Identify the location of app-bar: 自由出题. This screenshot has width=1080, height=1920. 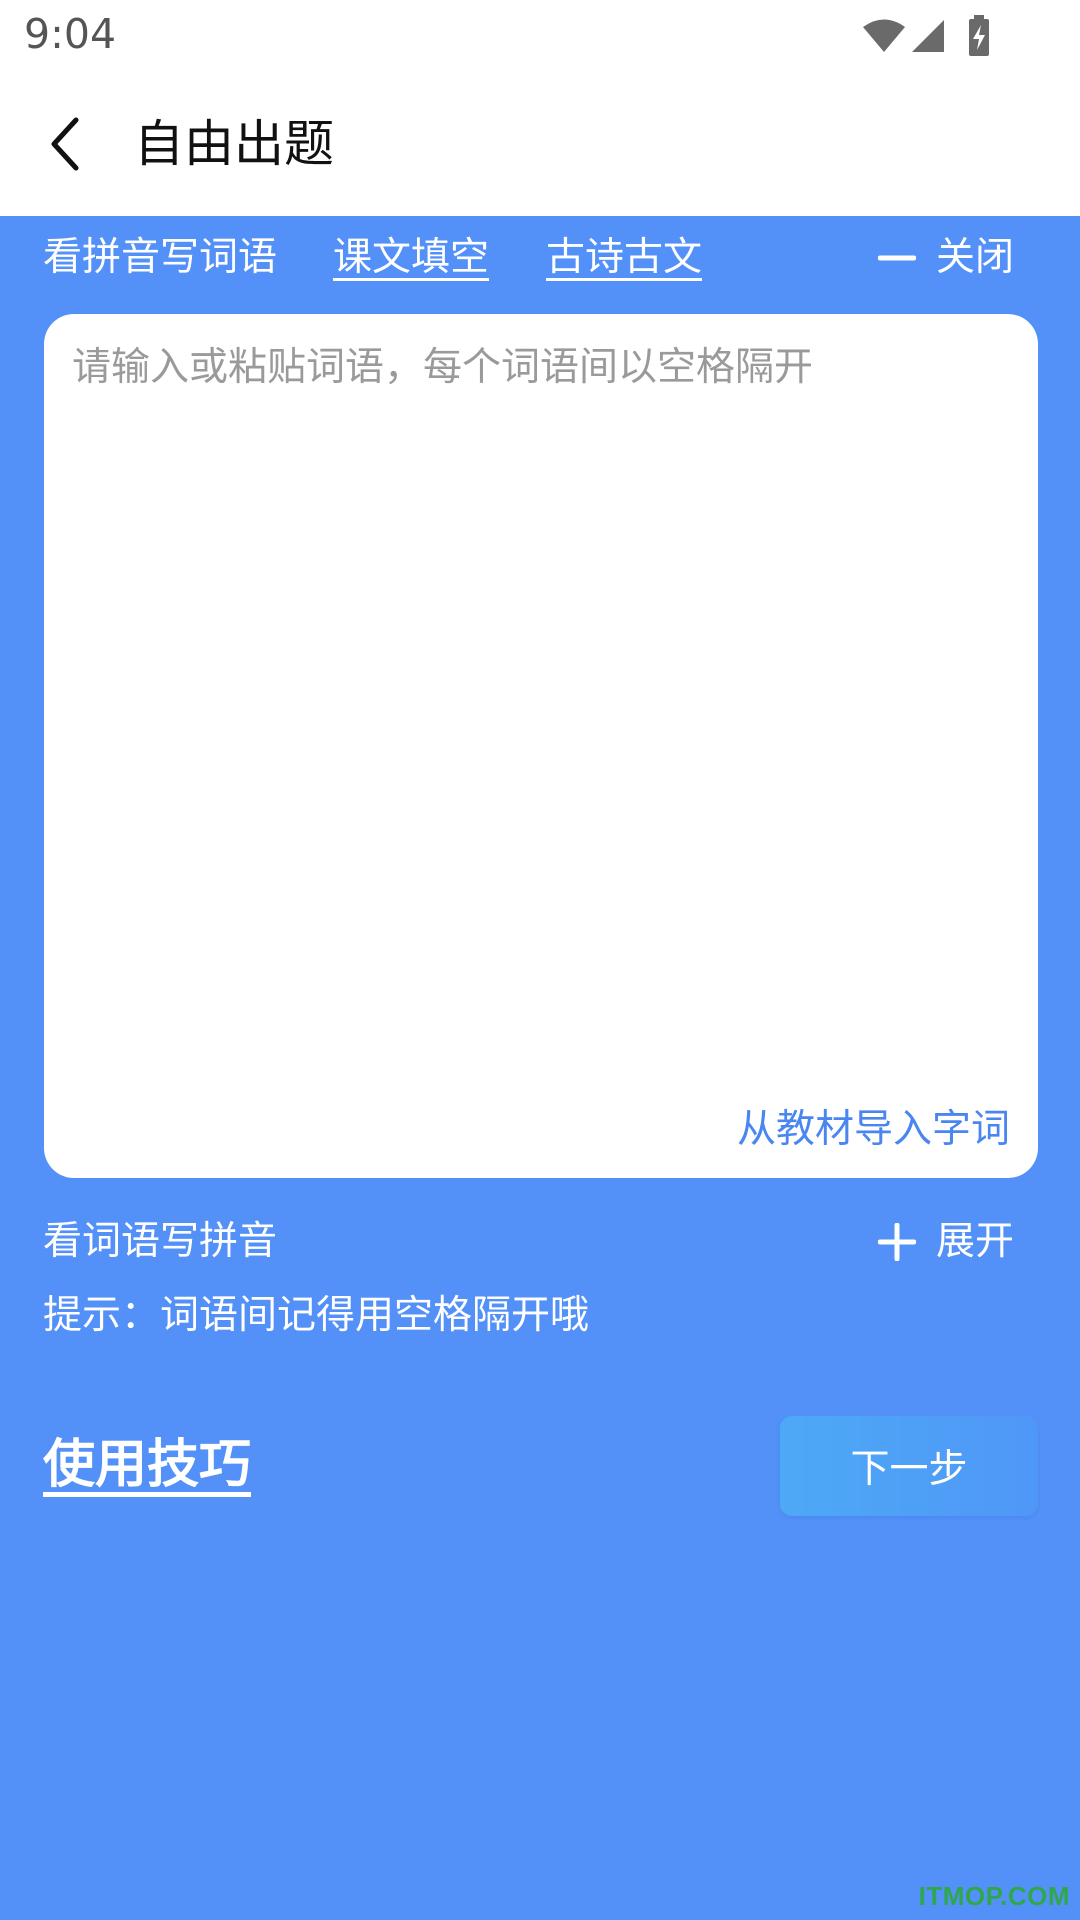
(540, 144).